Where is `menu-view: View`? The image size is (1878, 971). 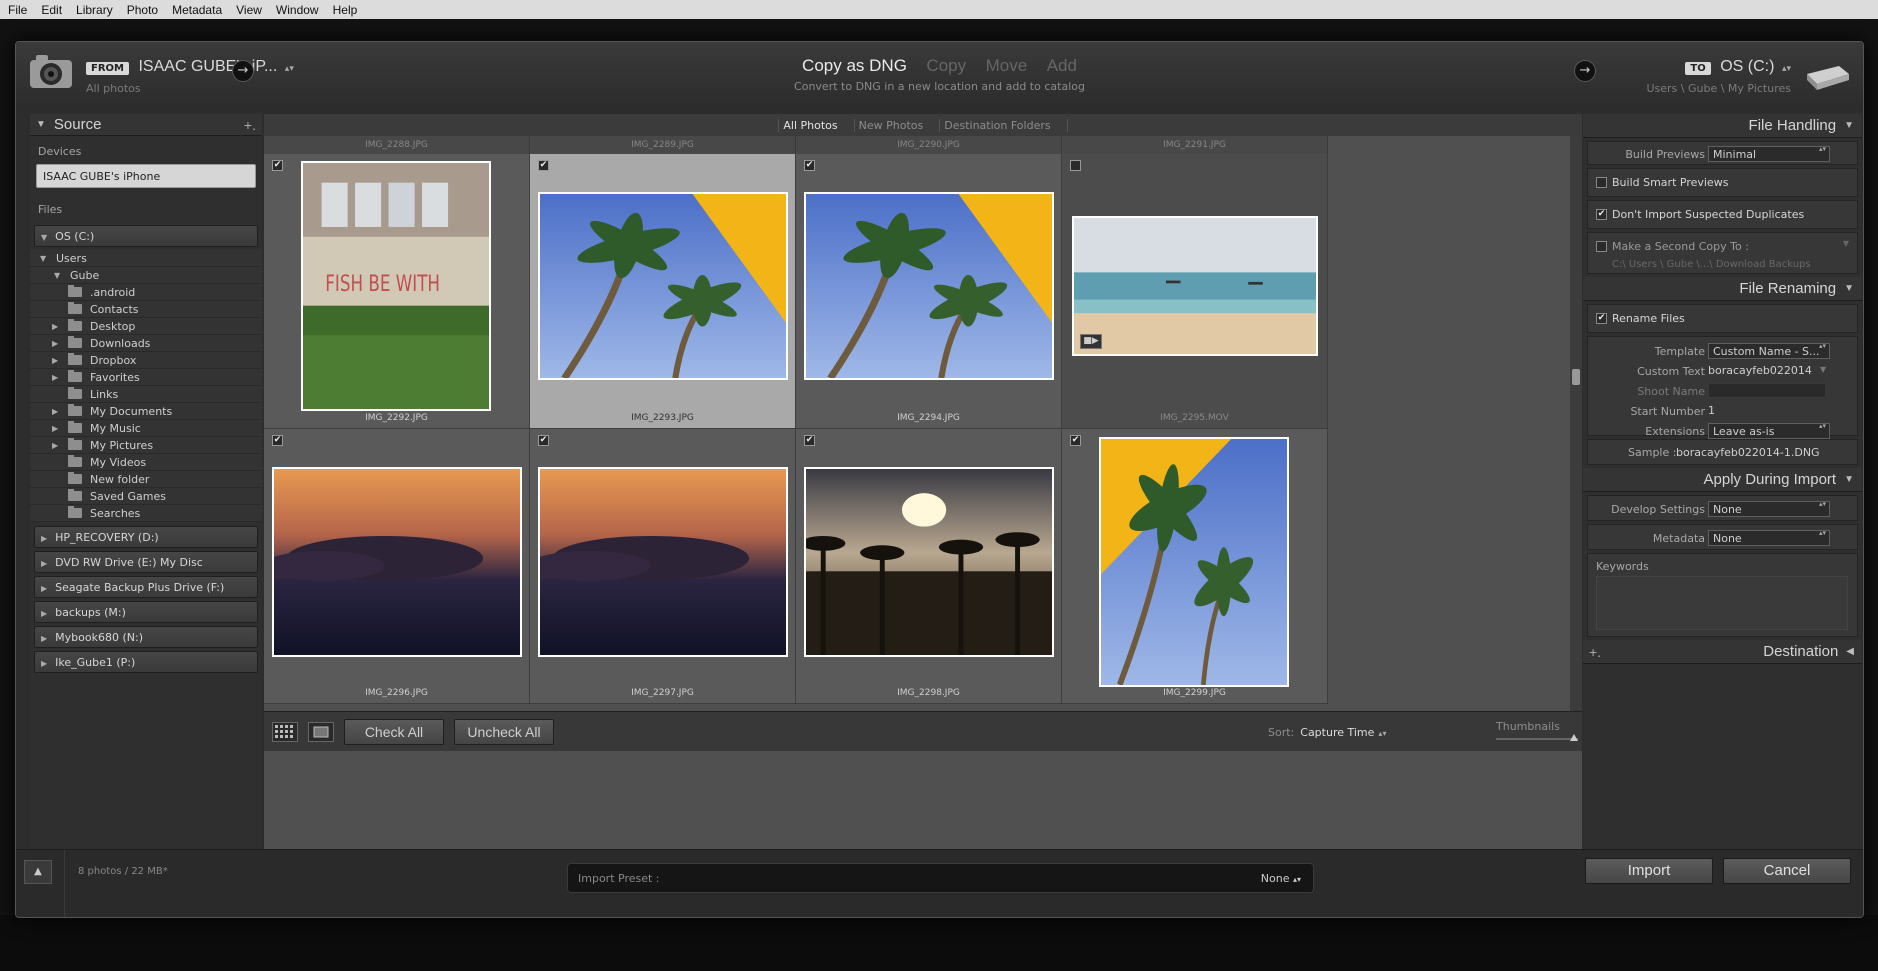
menu-view: View is located at coordinates (249, 10).